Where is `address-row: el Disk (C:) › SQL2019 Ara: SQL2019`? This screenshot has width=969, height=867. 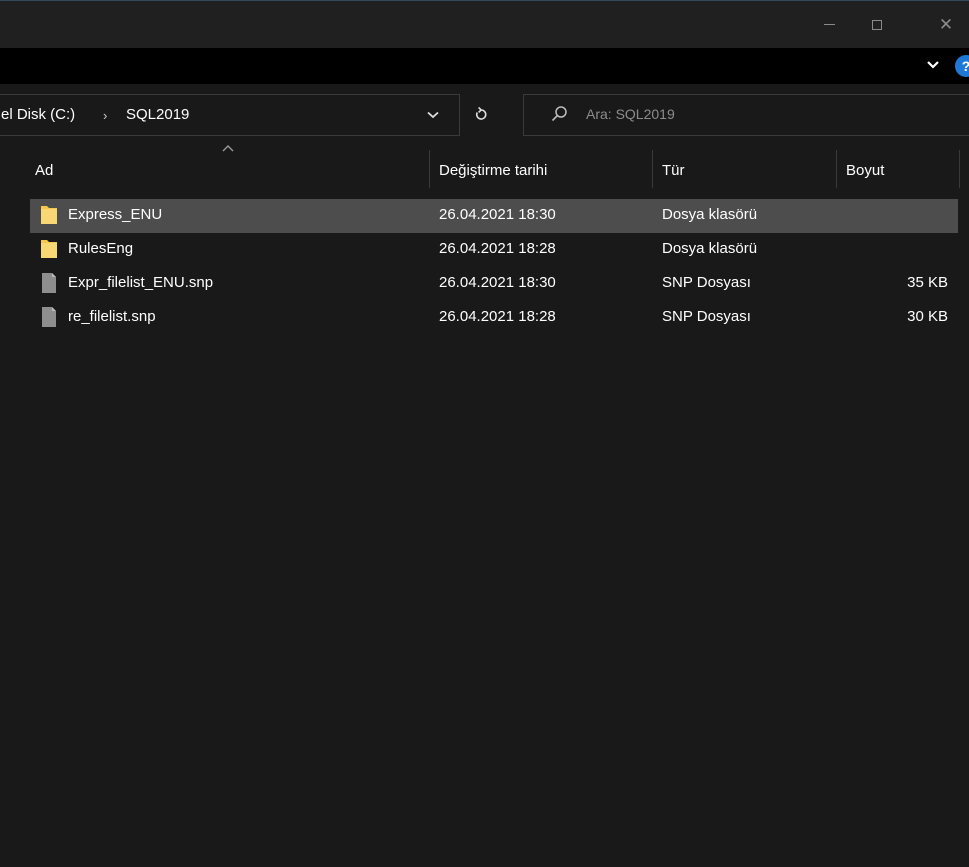
address-row: el Disk (C:) › SQL2019 Ara: SQL2019 is located at coordinates (484, 117).